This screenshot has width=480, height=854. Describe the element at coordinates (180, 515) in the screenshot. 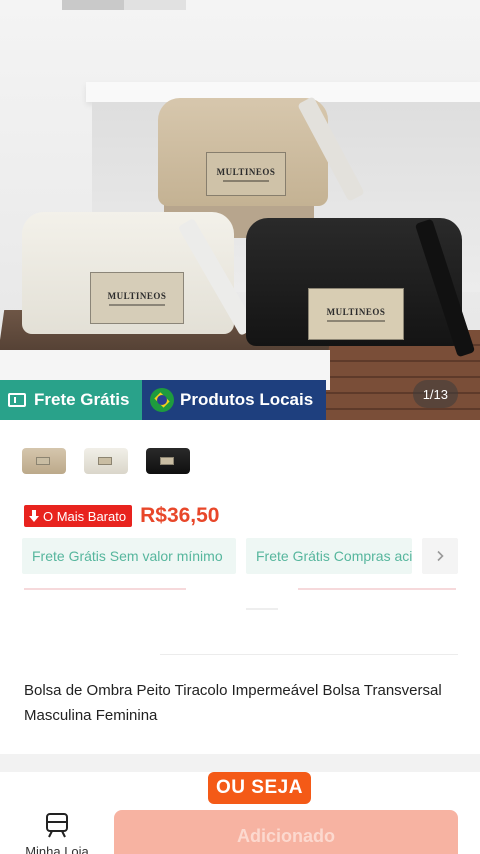

I see `product-price: R$36,50` at that location.